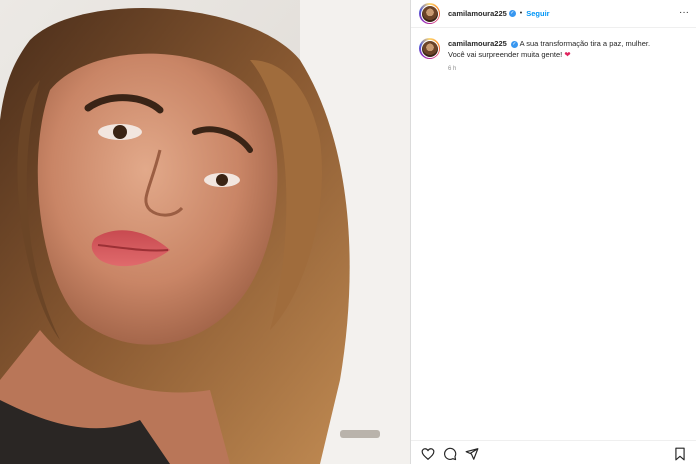  What do you see at coordinates (684, 13) in the screenshot?
I see `more-options-icon: ···` at bounding box center [684, 13].